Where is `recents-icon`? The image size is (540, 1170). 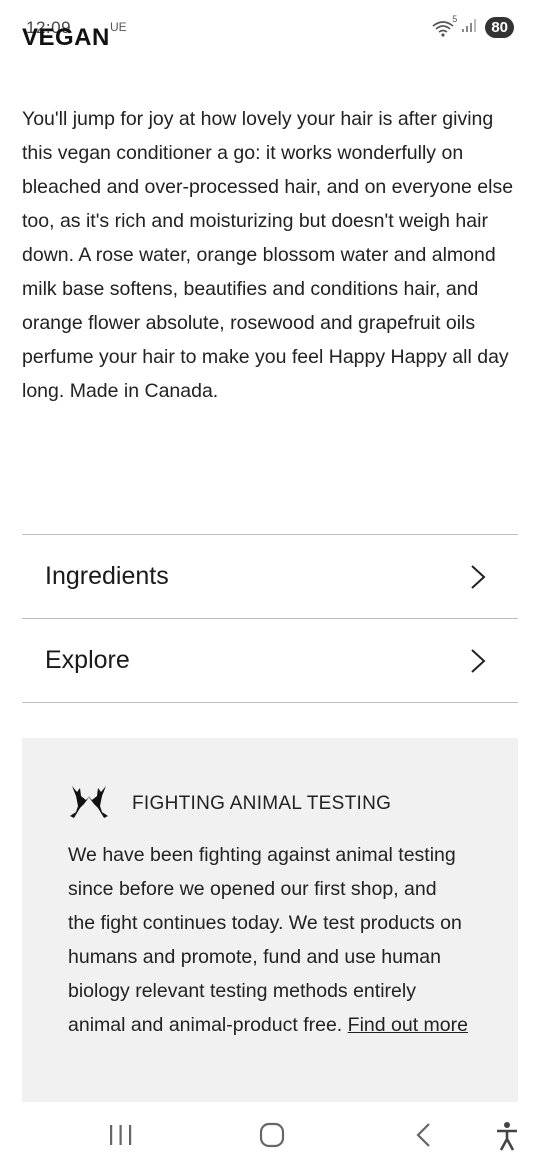
recents-icon is located at coordinates (121, 1137).